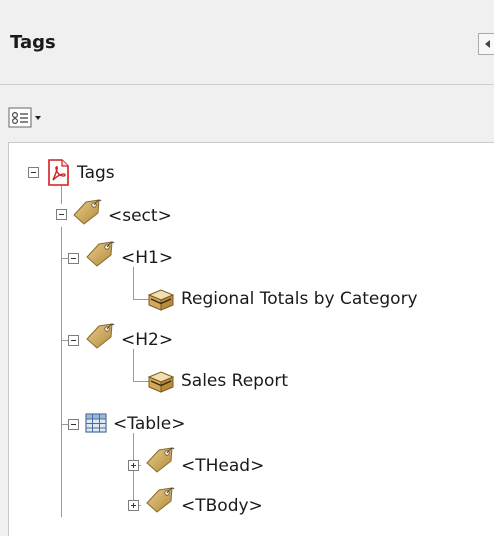 The height and width of the screenshot is (536, 494). Describe the element at coordinates (147, 340) in the screenshot. I see `tree-node-label: <H2>` at that location.